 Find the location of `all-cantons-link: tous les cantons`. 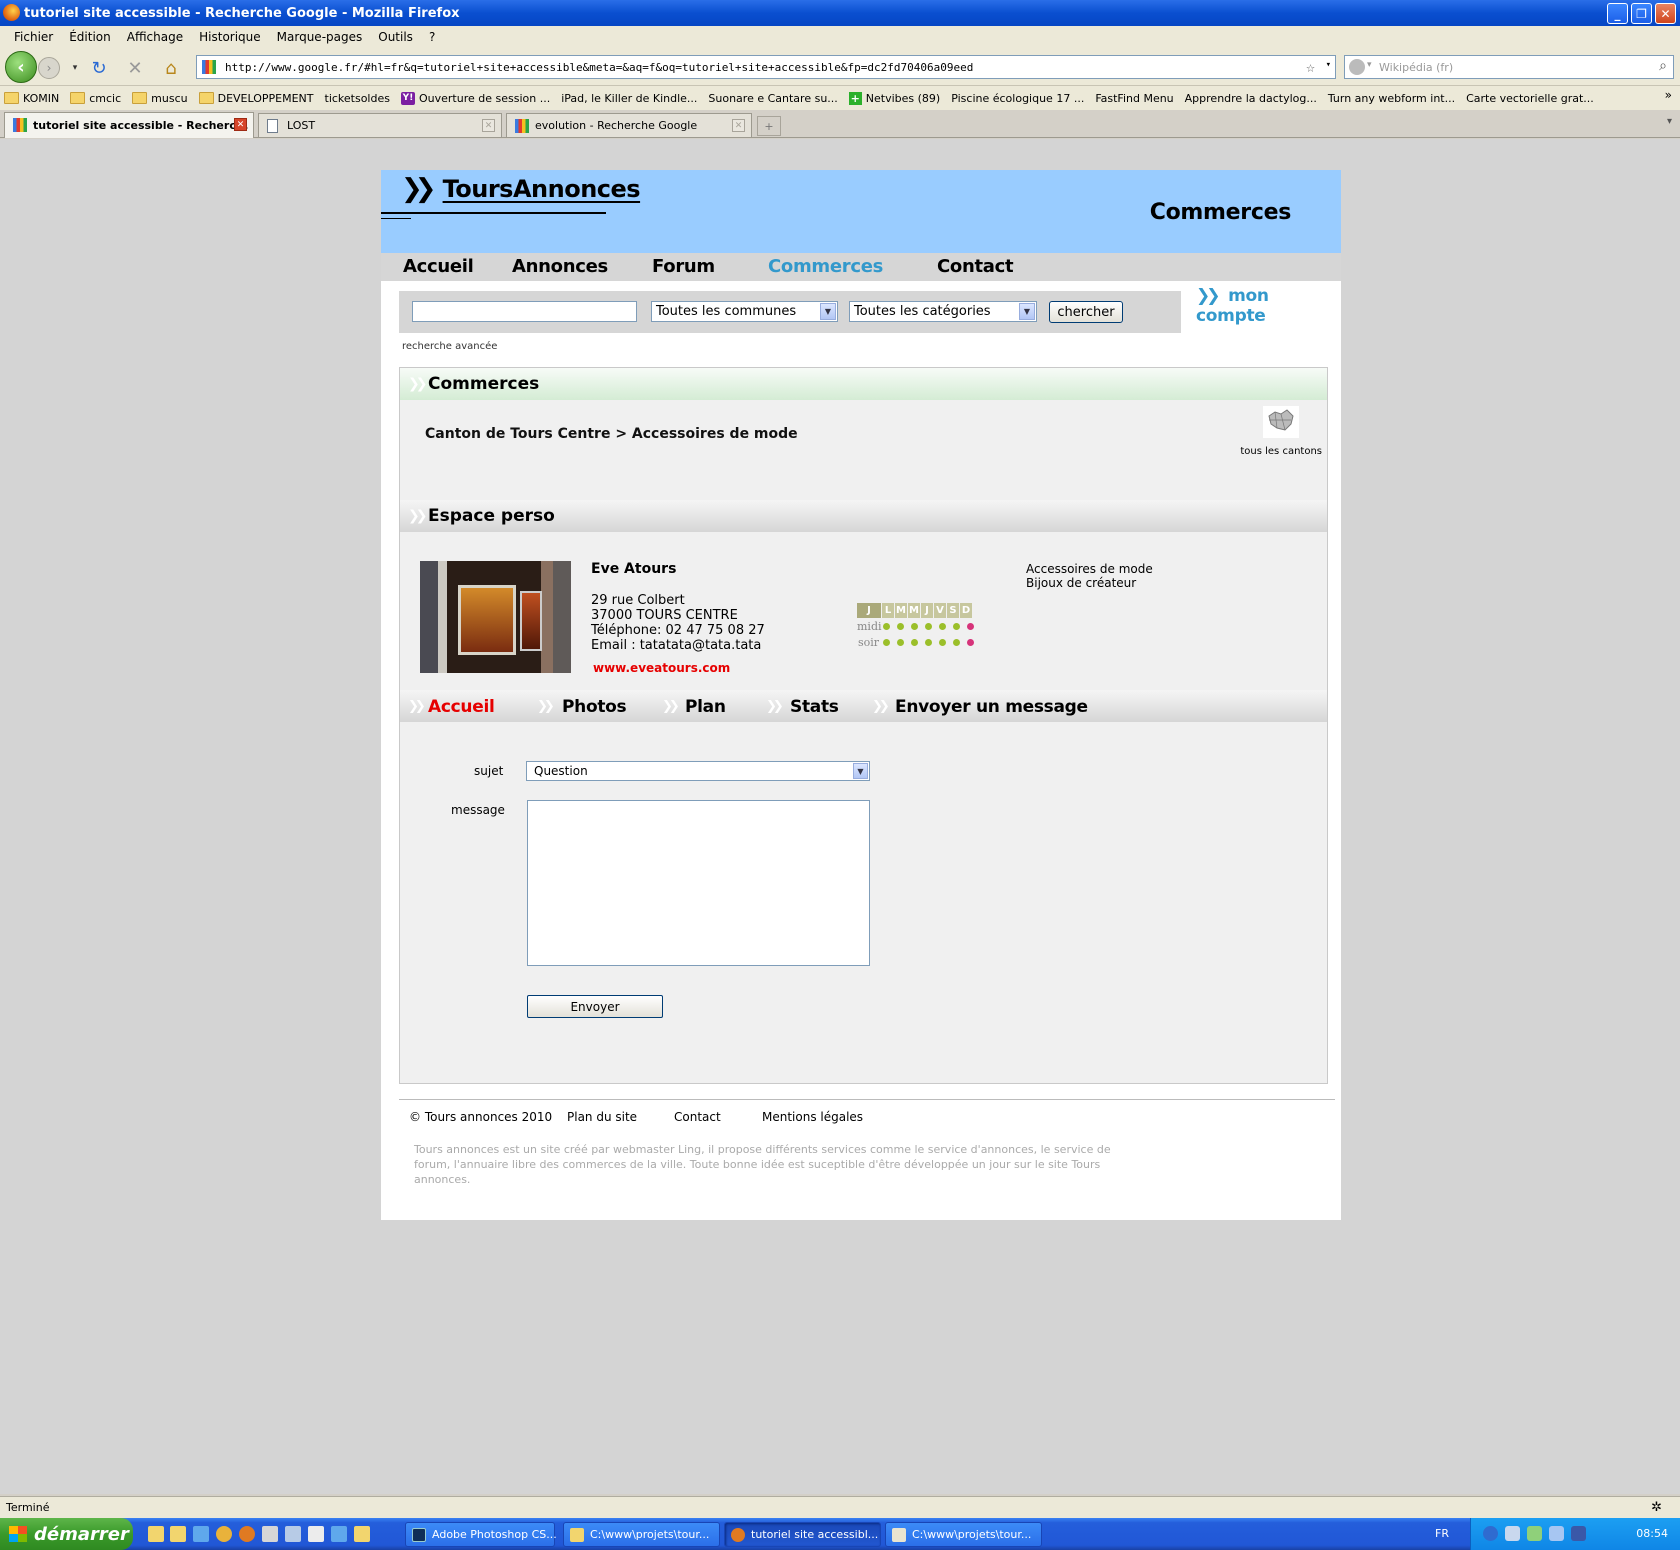

all-cantons-link: tous les cantons is located at coordinates (1281, 451).